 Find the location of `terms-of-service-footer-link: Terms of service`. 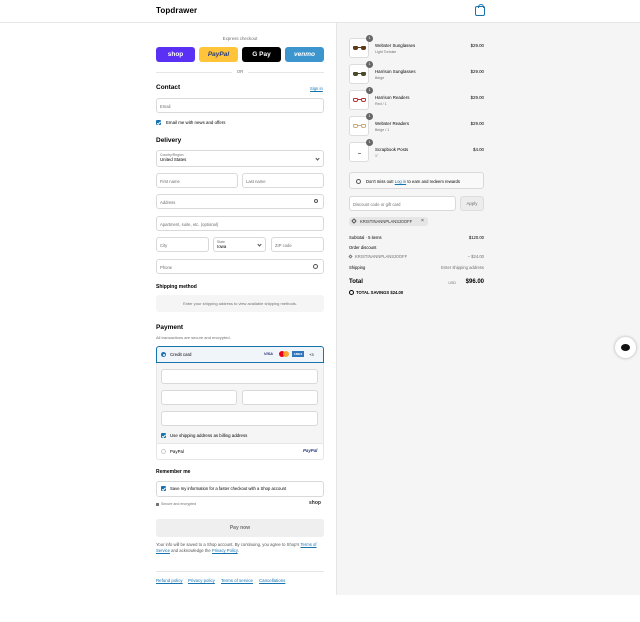

terms-of-service-footer-link: Terms of service is located at coordinates (237, 580).